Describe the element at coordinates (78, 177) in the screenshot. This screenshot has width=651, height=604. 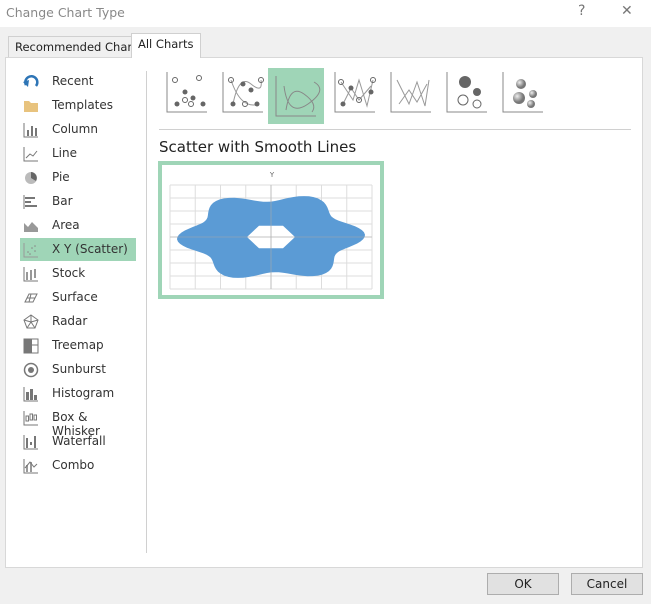
I see `sidebar-item-pie: Pie` at that location.